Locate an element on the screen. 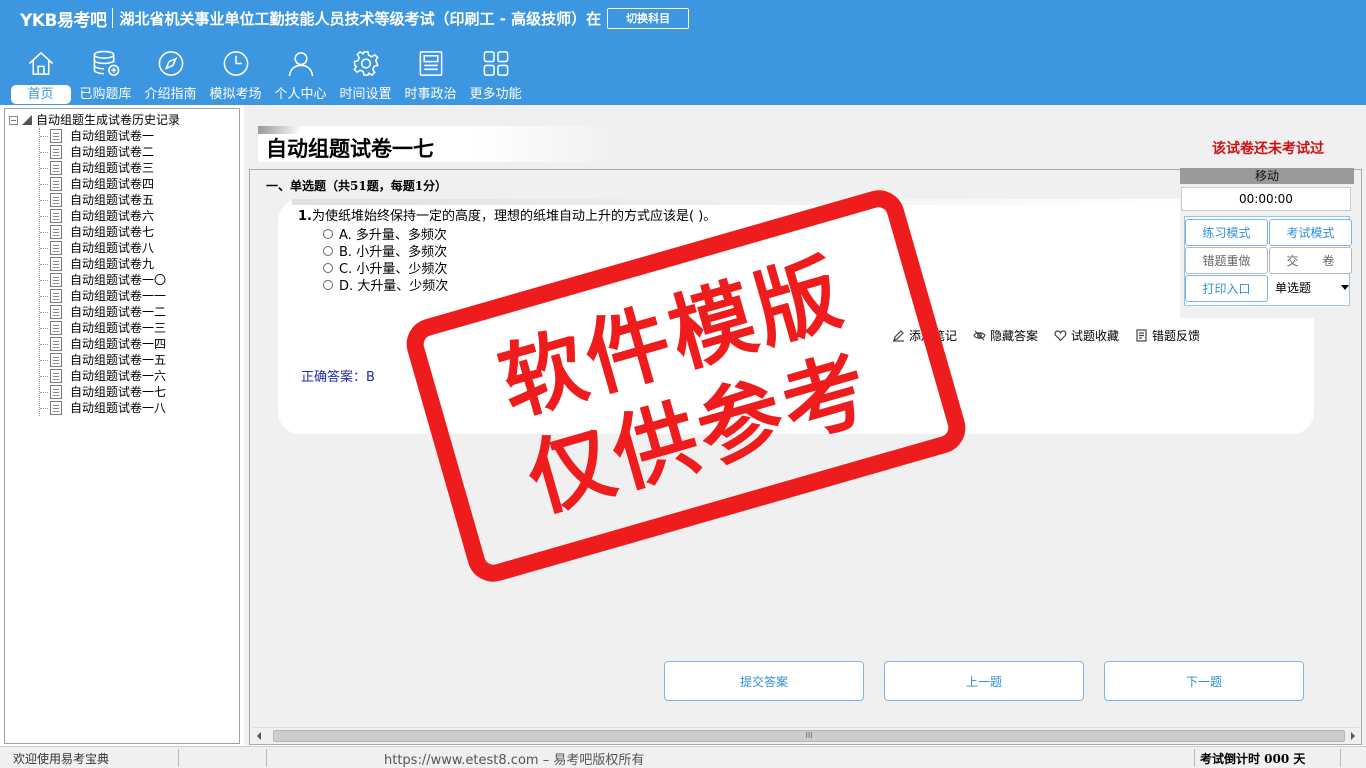 The width and height of the screenshot is (1366, 768). hide-answer-label: 隐藏答案 is located at coordinates (1014, 336).